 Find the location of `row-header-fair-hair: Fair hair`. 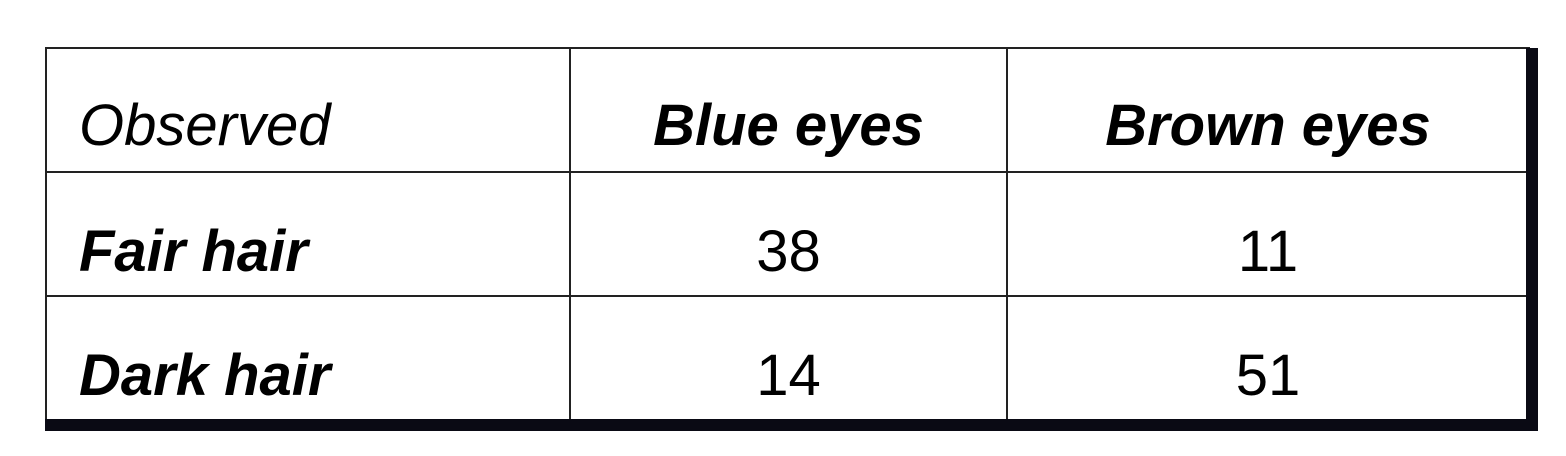

row-header-fair-hair: Fair hair is located at coordinates (308, 234).